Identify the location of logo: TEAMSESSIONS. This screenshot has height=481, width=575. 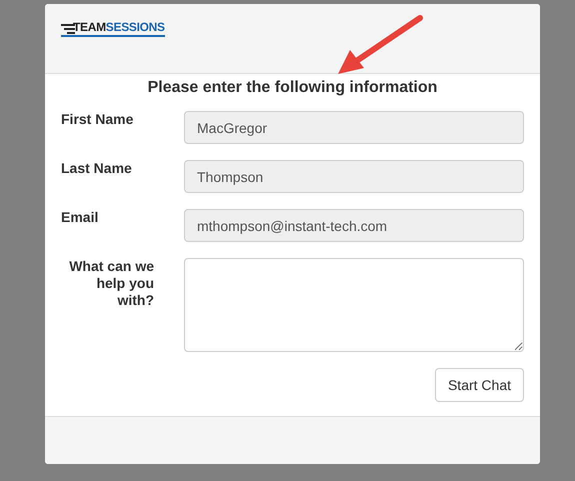
(113, 29).